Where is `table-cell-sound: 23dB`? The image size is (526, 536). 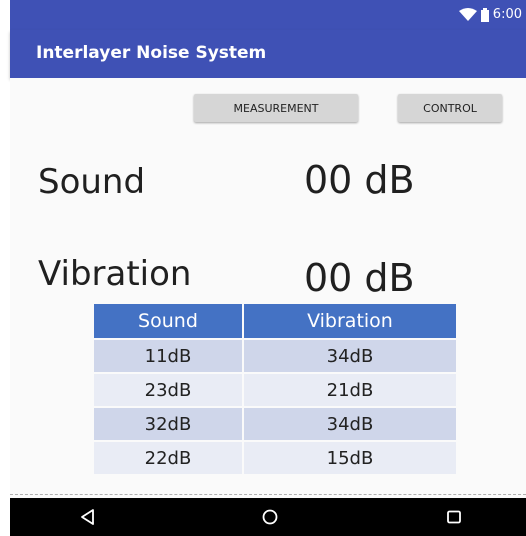
table-cell-sound: 23dB is located at coordinates (168, 390).